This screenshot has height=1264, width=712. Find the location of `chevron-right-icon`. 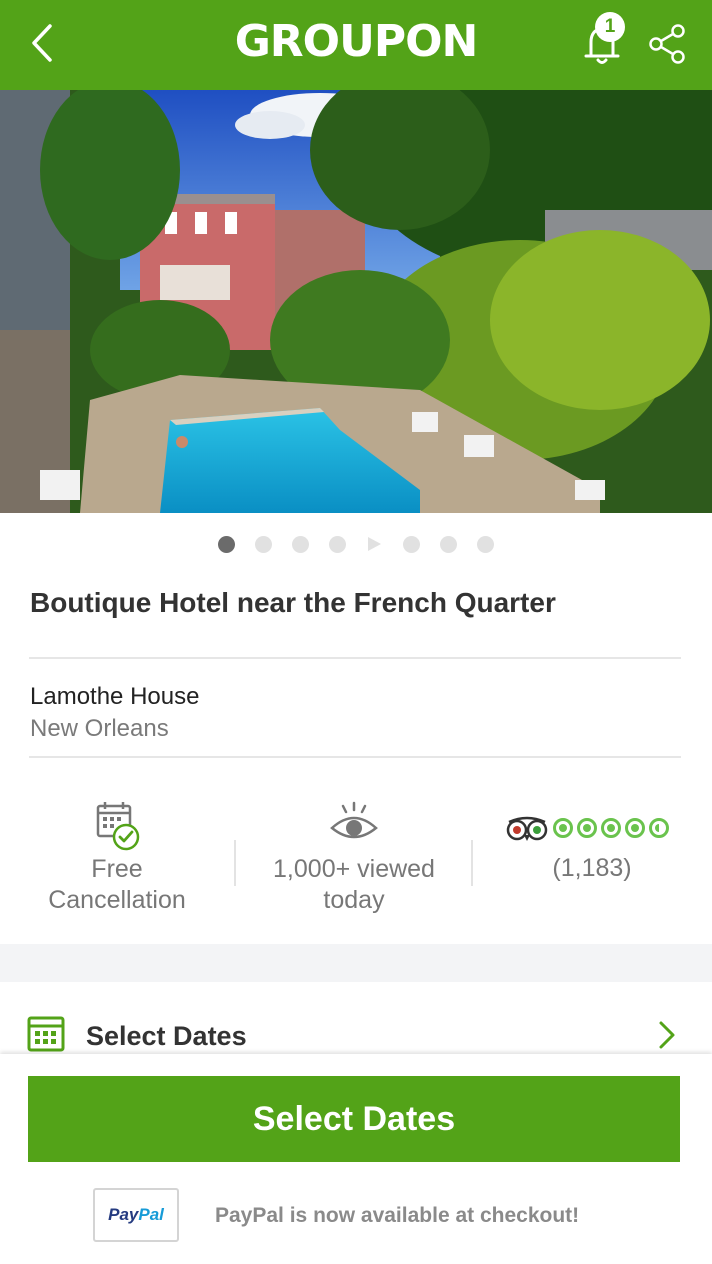

chevron-right-icon is located at coordinates (667, 1035).